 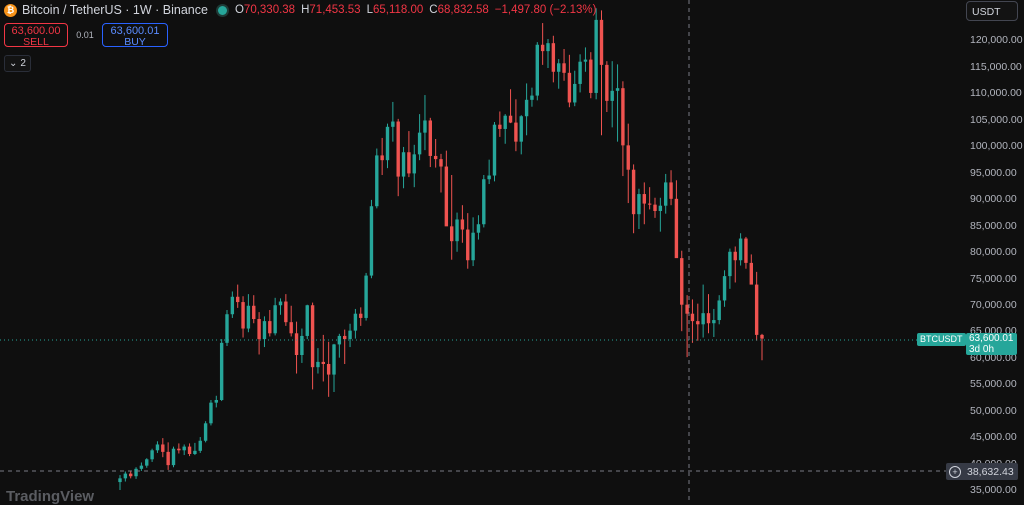 I want to click on price-axis-label: 80,000.00, so click(x=993, y=252).